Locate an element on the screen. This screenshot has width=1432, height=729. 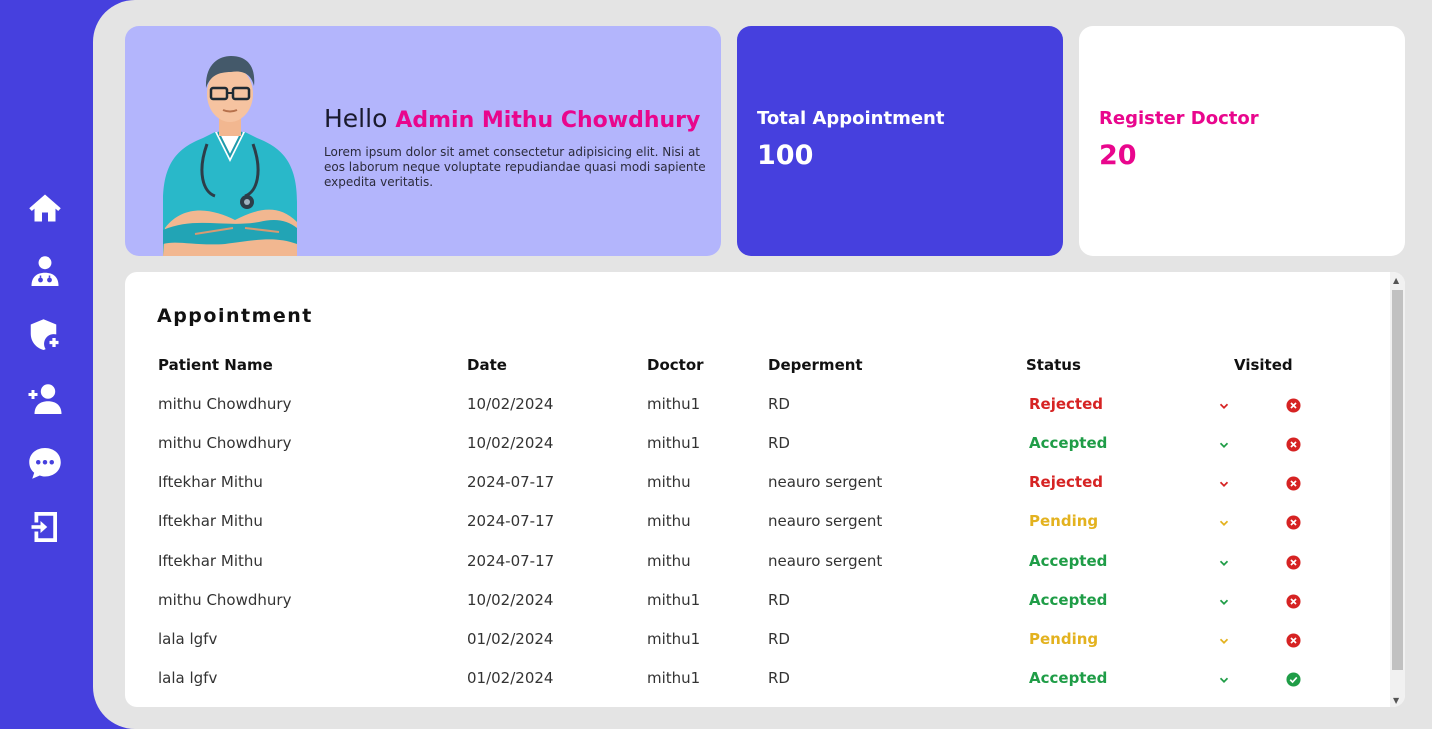
home-icon is located at coordinates (45, 208).